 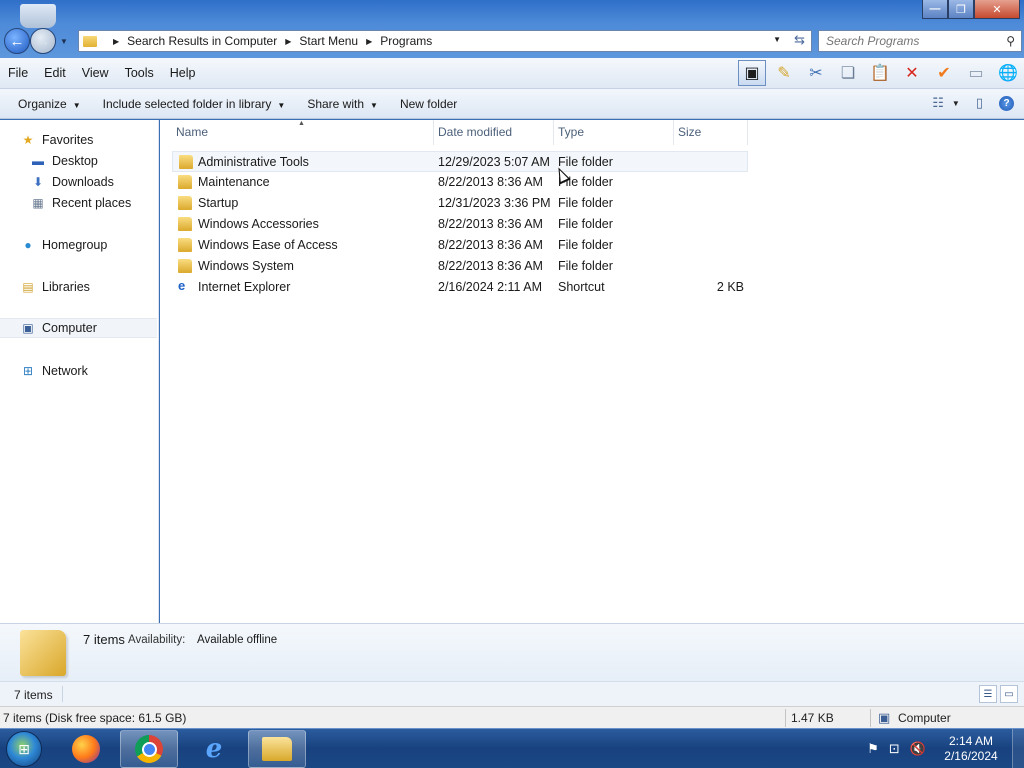 I want to click on breadcrumb-start-menu: Start Menu, so click(x=328, y=41).